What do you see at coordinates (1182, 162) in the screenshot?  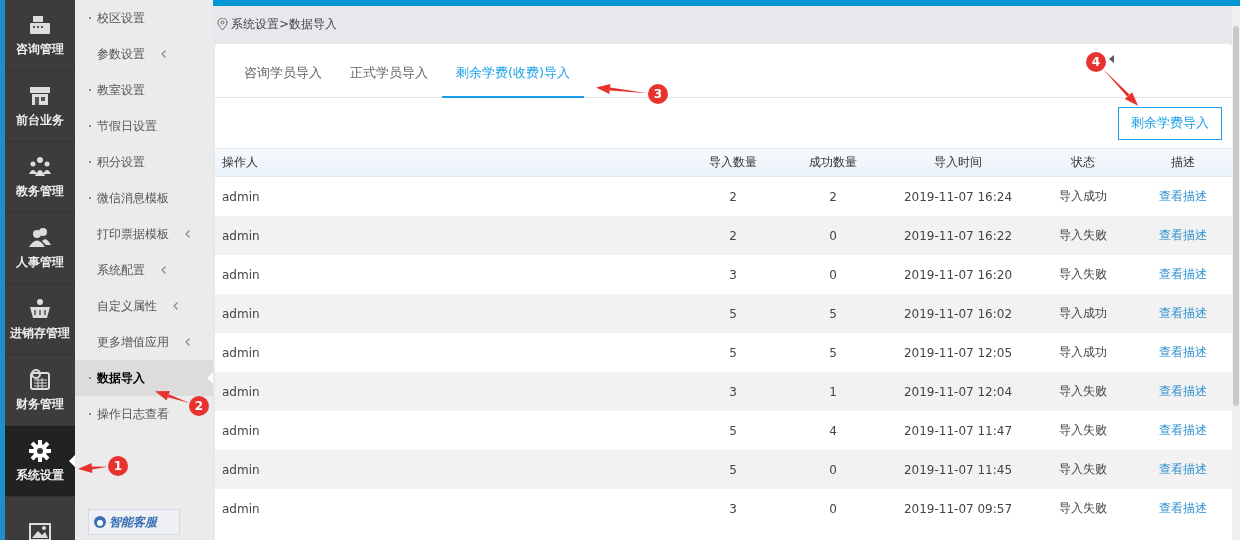 I see `column-header: 描述` at bounding box center [1182, 162].